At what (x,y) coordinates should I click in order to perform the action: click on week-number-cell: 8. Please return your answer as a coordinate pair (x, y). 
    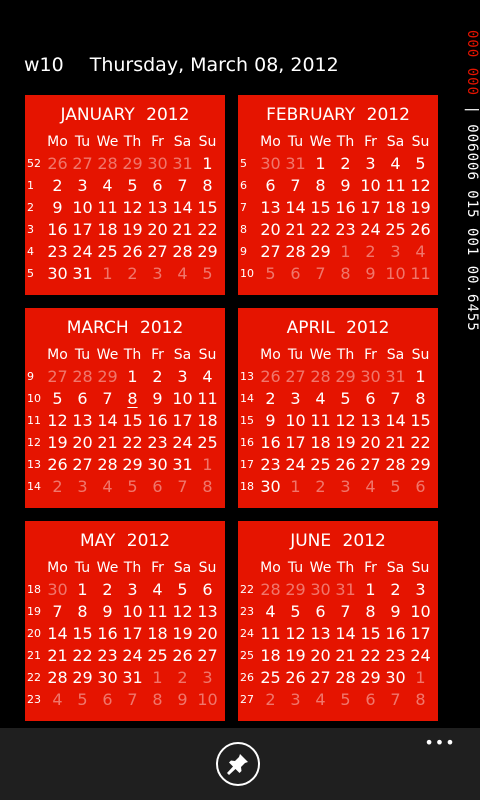
    Looking at the image, I should click on (243, 229).